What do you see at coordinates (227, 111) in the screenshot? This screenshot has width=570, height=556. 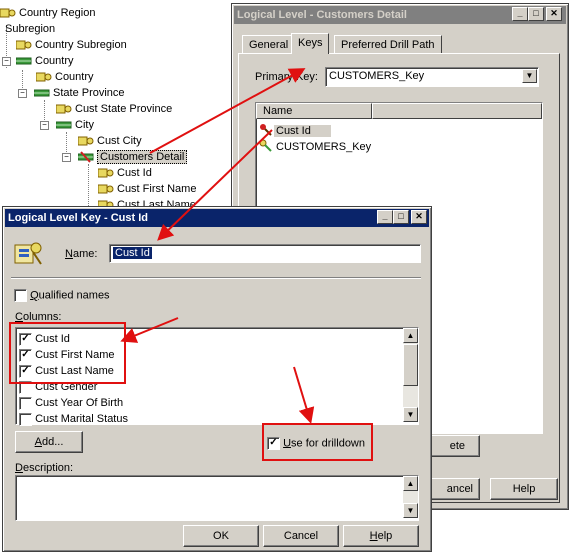 I see `arrow-to-primary-key` at bounding box center [227, 111].